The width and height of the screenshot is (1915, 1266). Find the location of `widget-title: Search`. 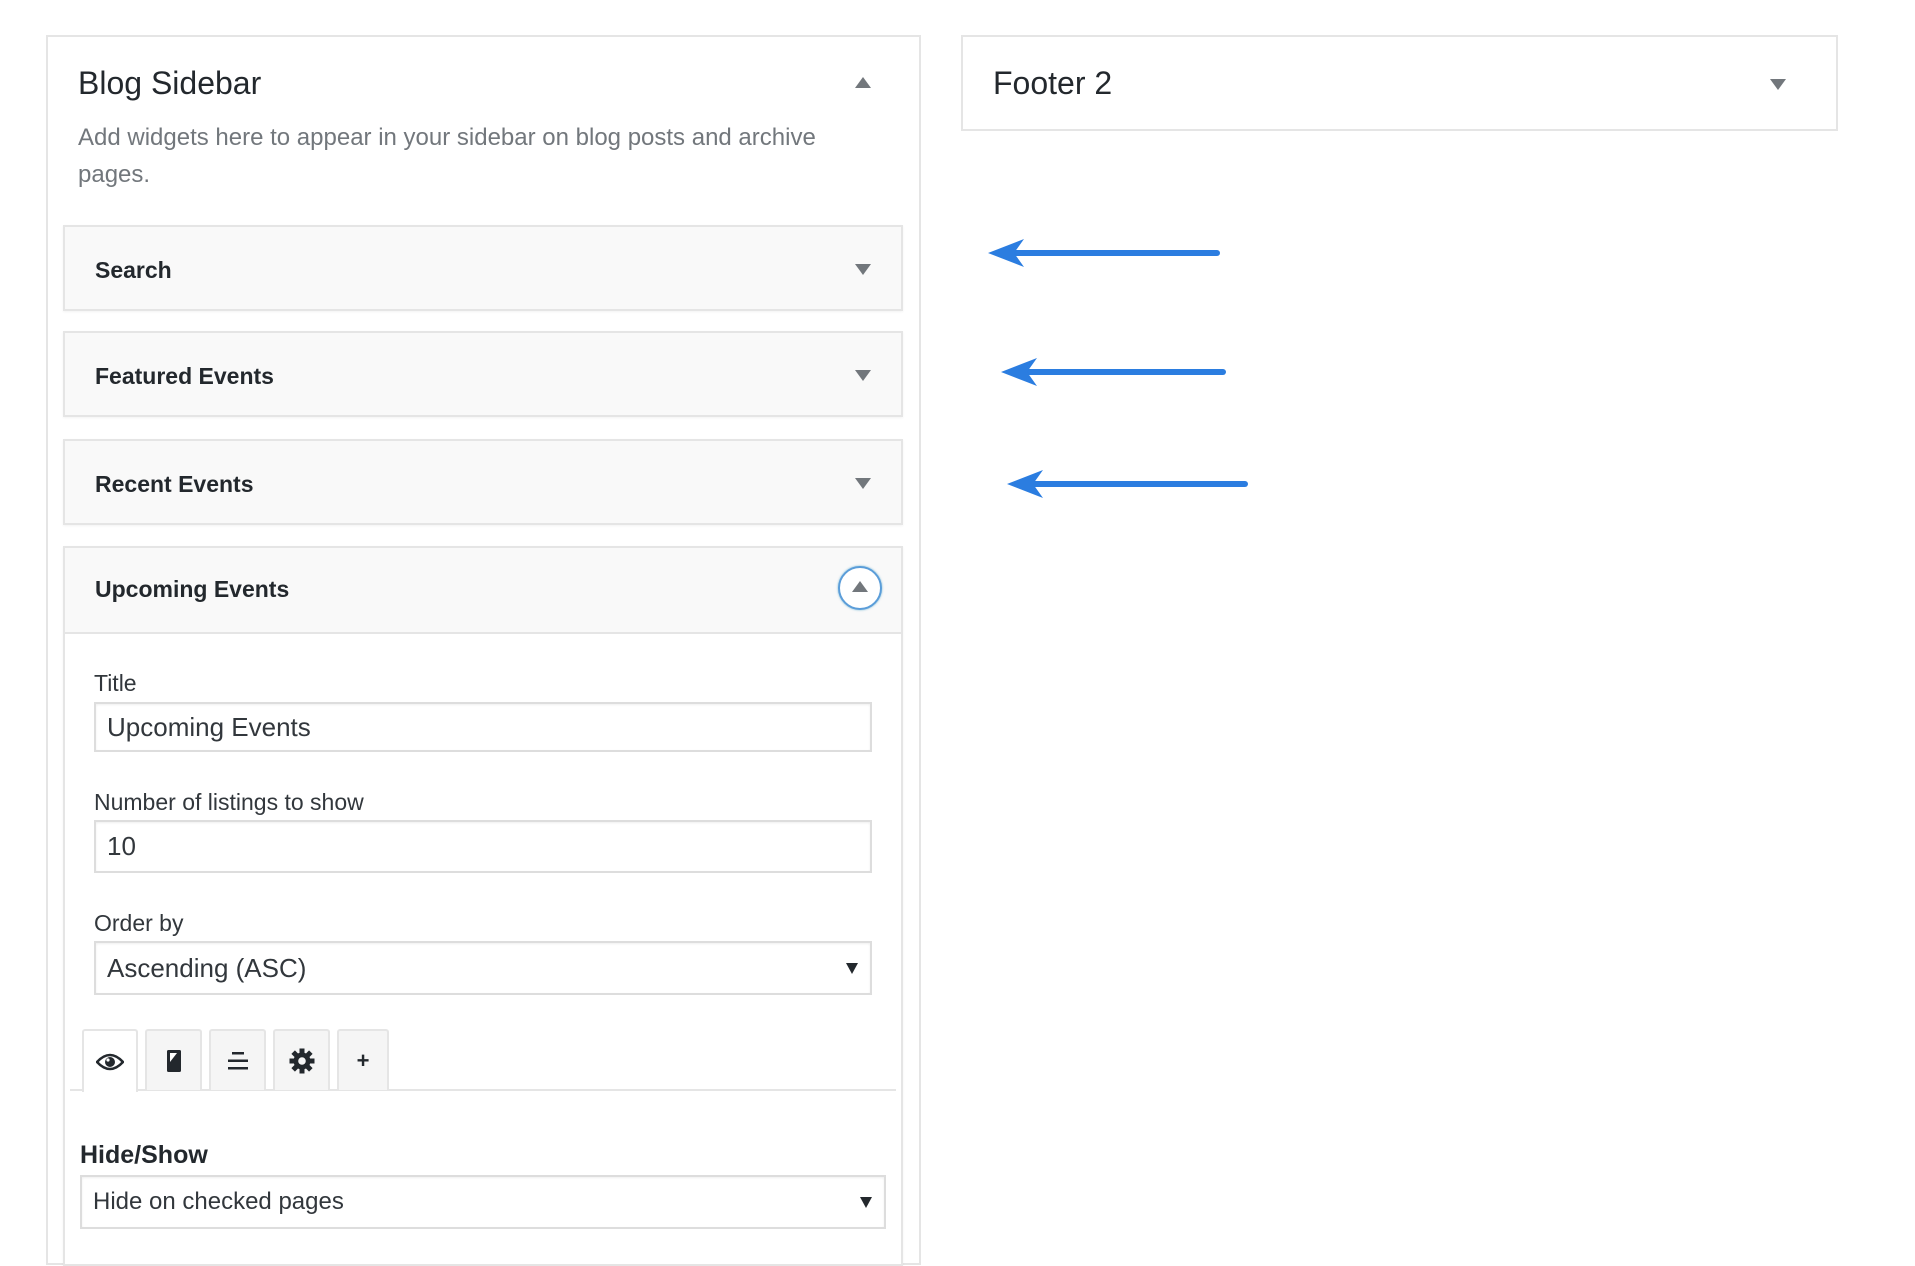

widget-title: Search is located at coordinates (133, 270).